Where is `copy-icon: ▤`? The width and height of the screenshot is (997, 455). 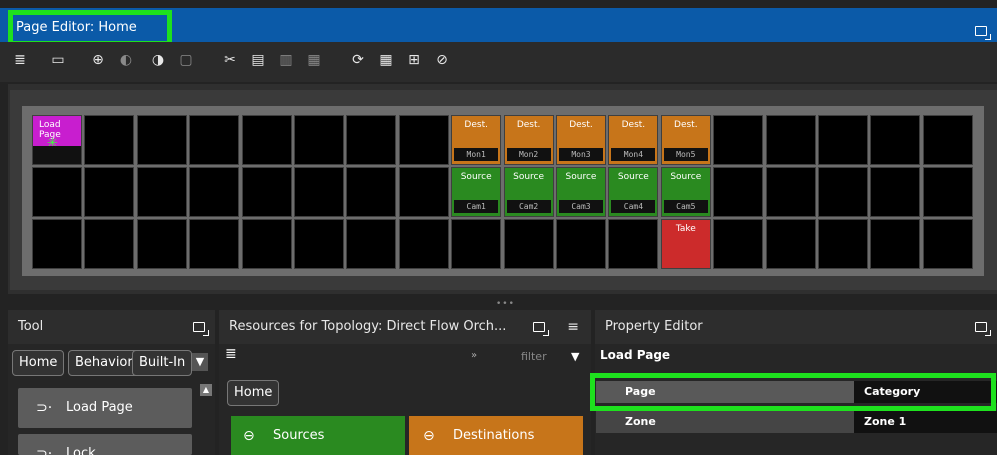 copy-icon: ▤ is located at coordinates (258, 60).